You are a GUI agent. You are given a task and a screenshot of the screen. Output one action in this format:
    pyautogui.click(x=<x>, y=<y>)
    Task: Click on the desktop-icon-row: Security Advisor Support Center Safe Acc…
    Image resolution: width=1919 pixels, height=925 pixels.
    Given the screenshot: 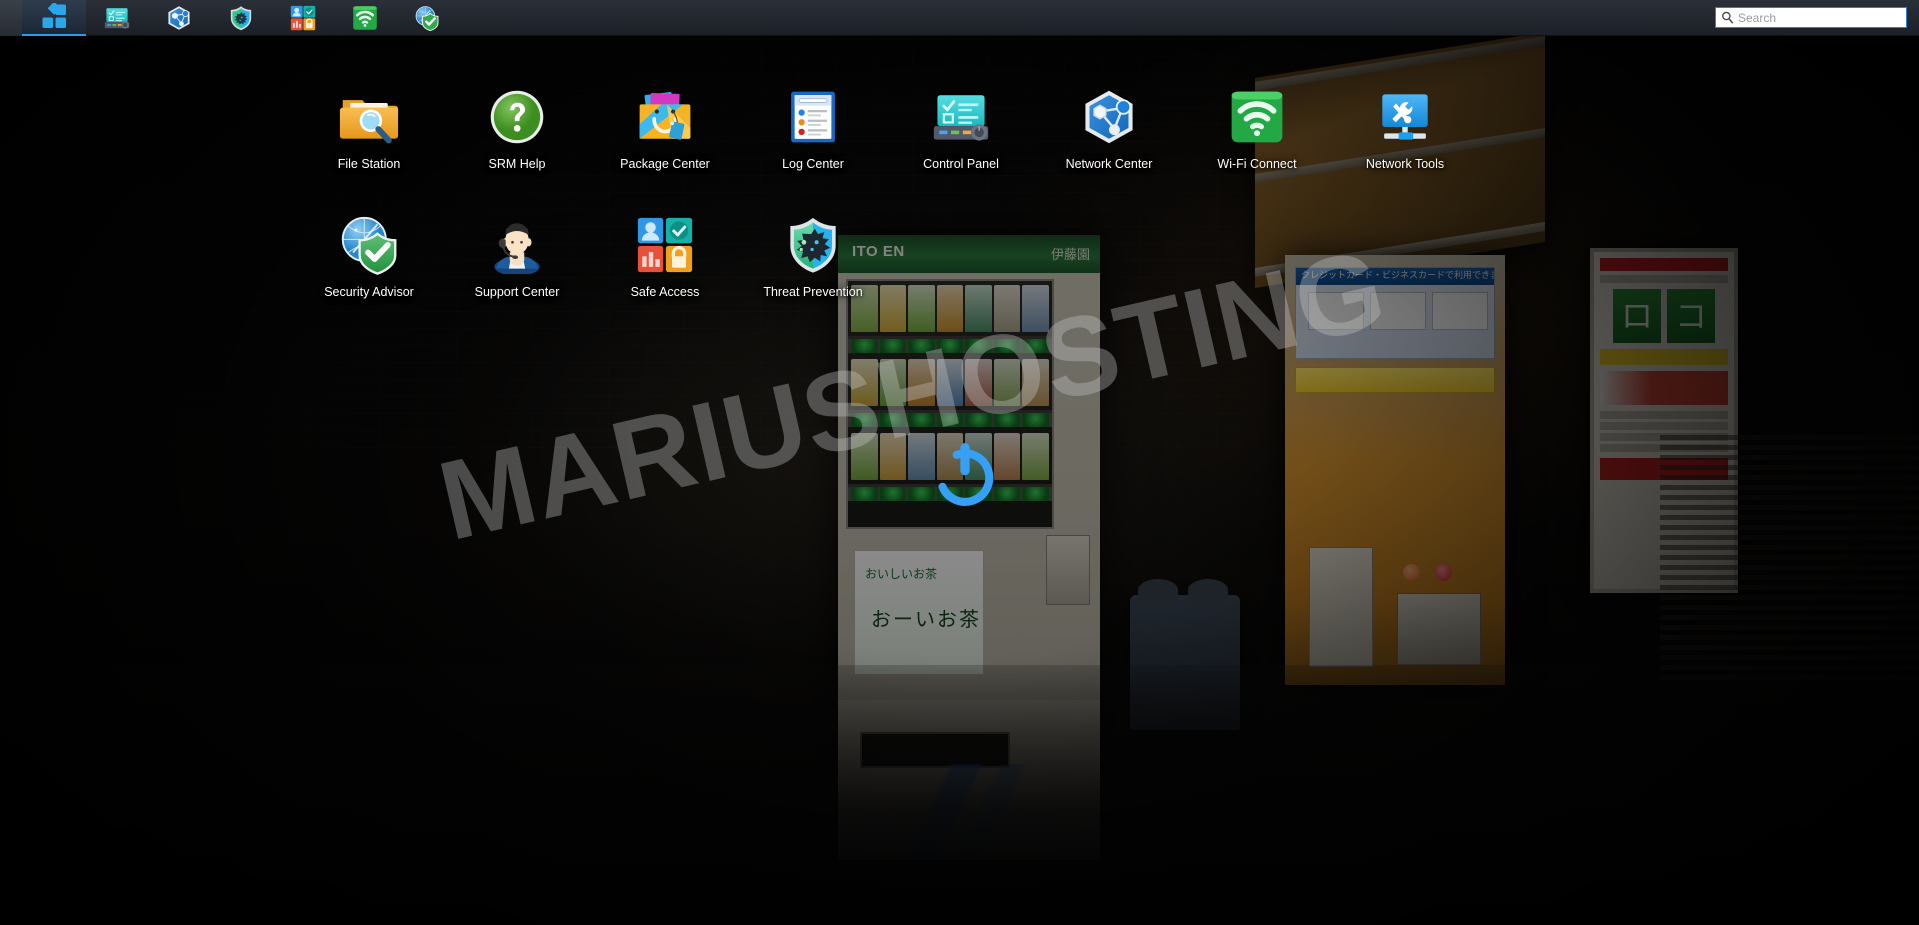 What is the action you would take?
    pyautogui.click(x=887, y=259)
    